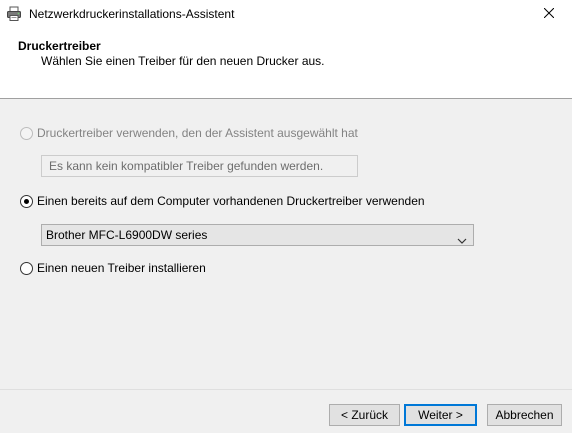  What do you see at coordinates (286, 411) in the screenshot?
I see `wizard-footer: < Zurück Weiter > Abbrechen` at bounding box center [286, 411].